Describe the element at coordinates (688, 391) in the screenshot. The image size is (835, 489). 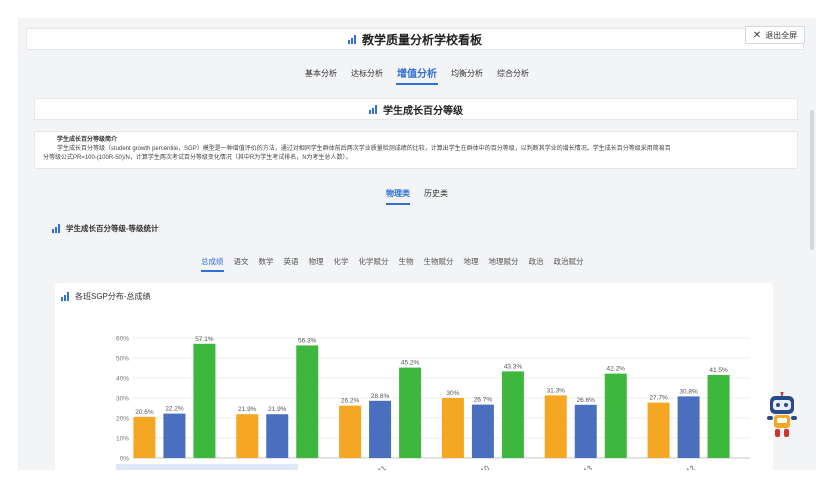
I see `bar-value-label: 30.8%` at that location.